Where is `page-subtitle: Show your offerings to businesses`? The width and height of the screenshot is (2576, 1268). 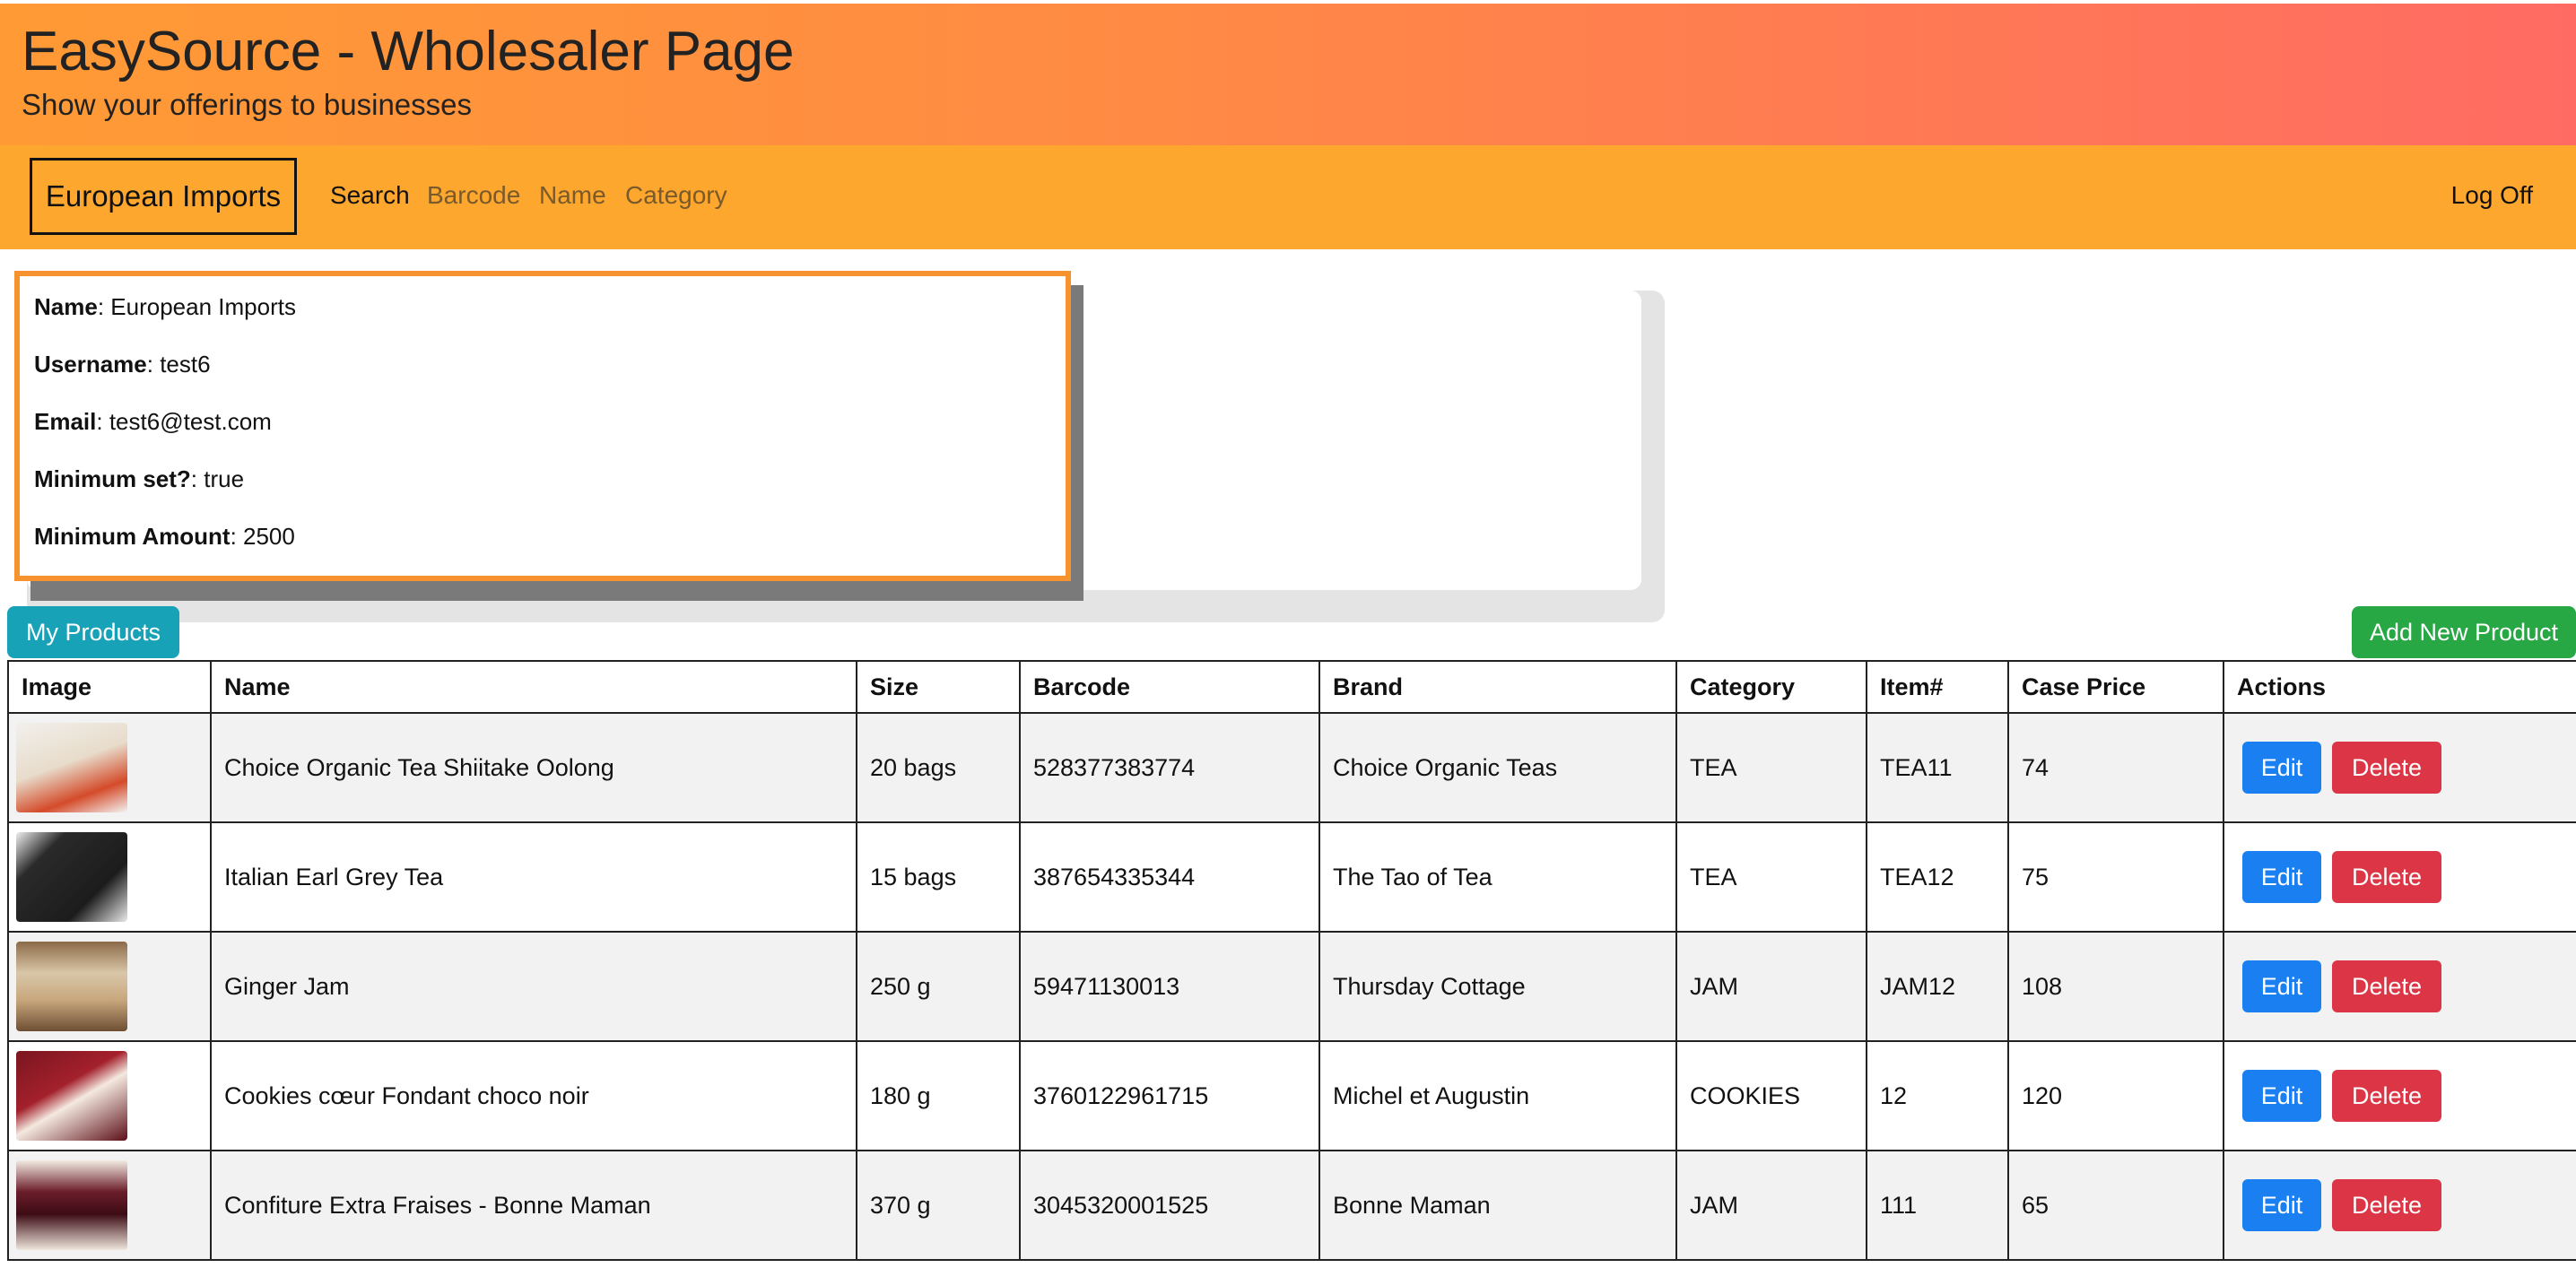
page-subtitle: Show your offerings to businesses is located at coordinates (247, 104).